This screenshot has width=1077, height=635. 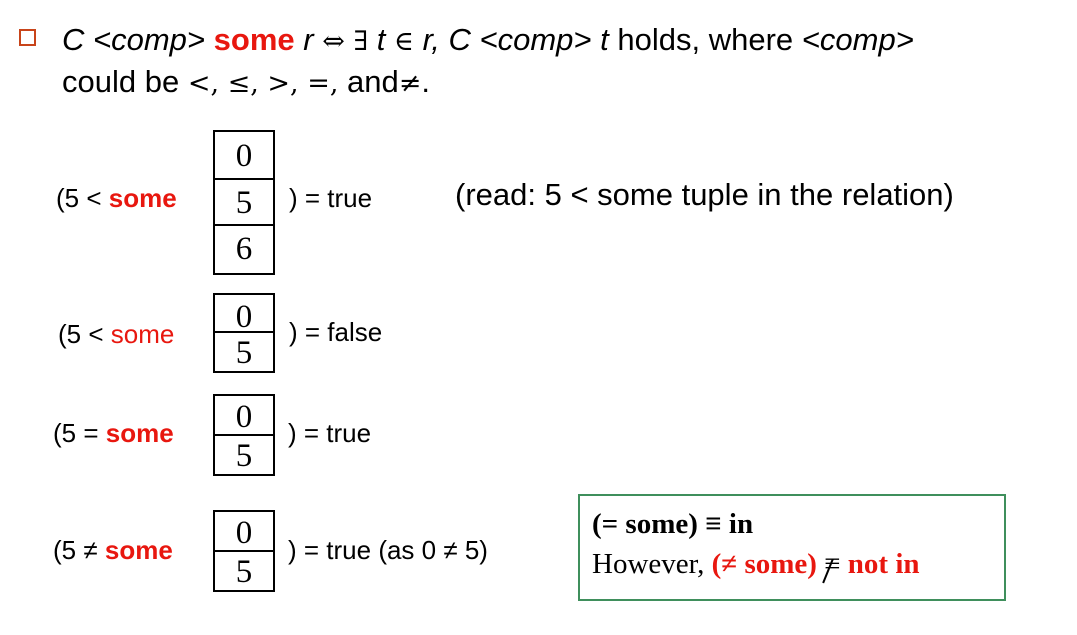 I want to click on relation-symbol: r, so click(x=308, y=39).